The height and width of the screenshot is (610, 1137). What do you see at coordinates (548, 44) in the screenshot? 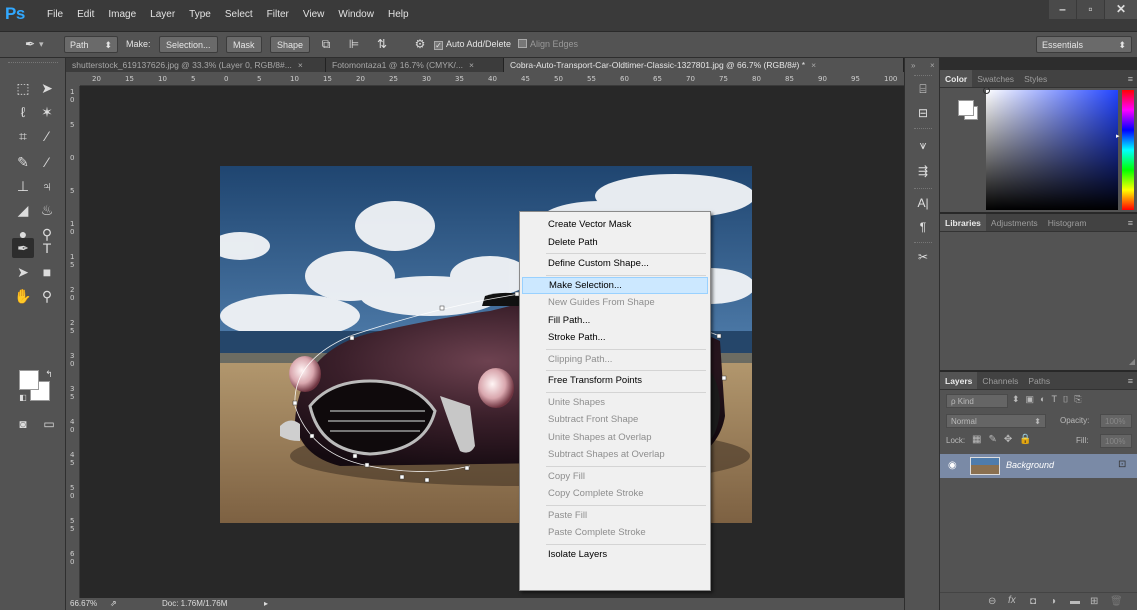
I see `align-edges-checkbox: Align Edges` at bounding box center [548, 44].